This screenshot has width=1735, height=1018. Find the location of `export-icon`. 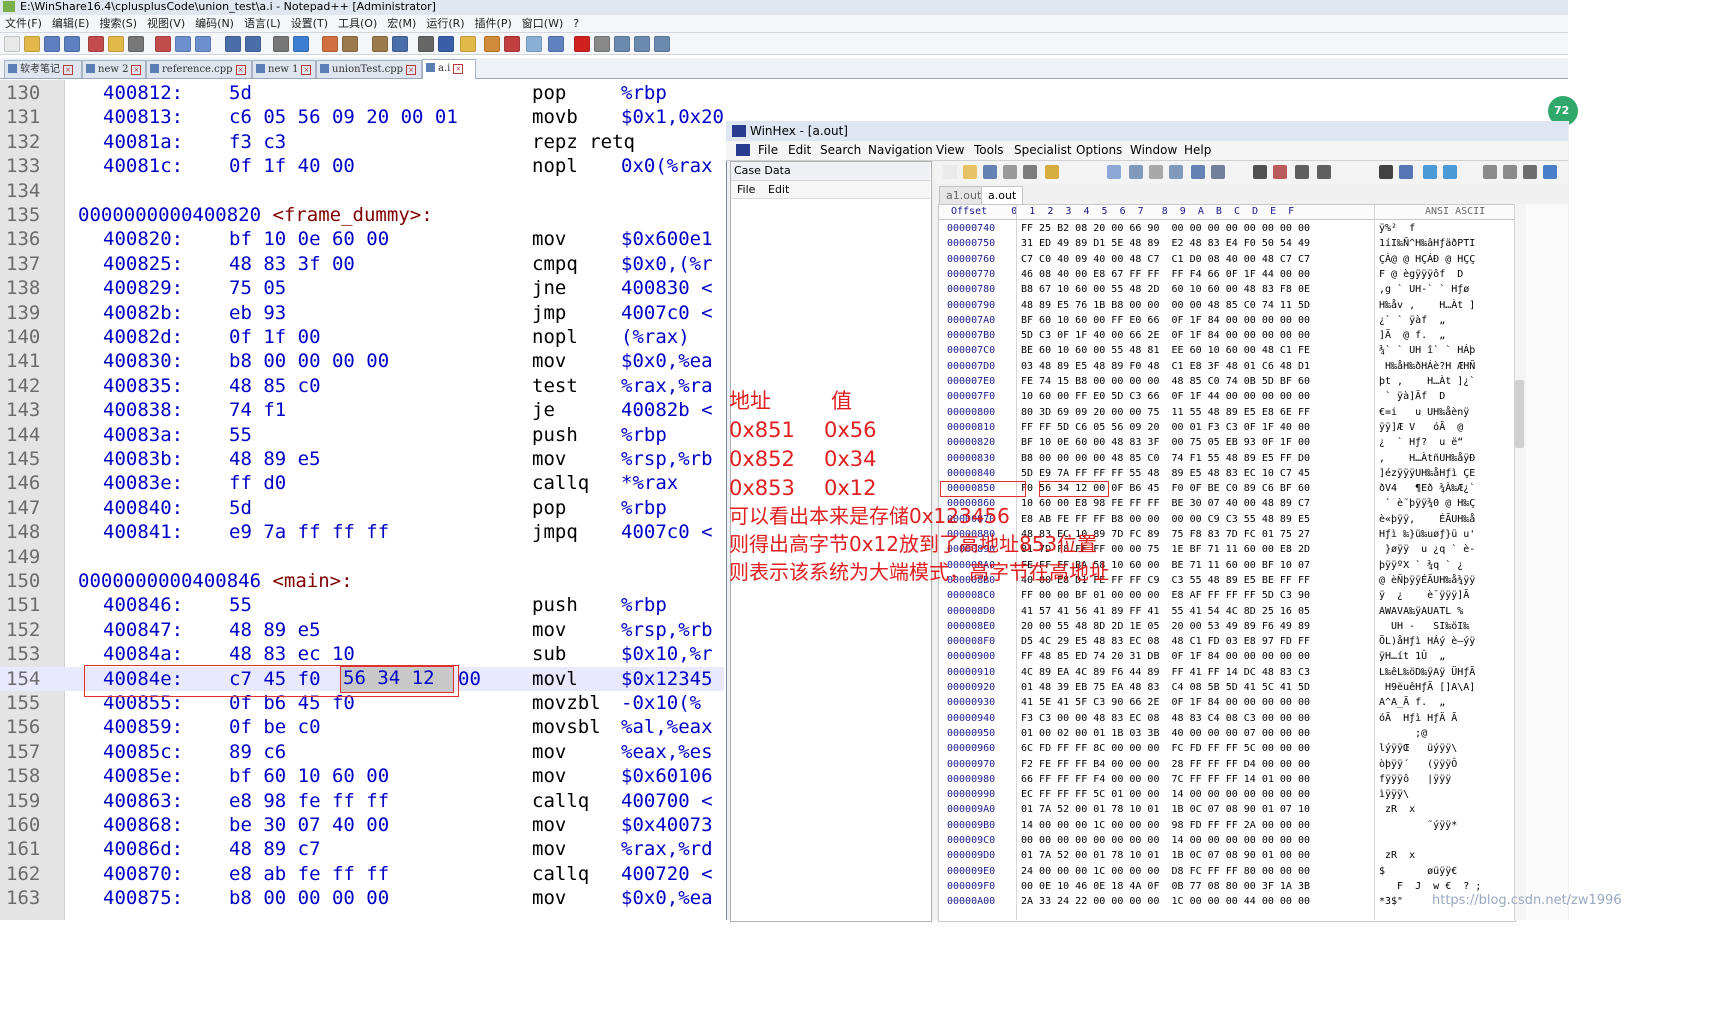

export-icon is located at coordinates (1052, 172).